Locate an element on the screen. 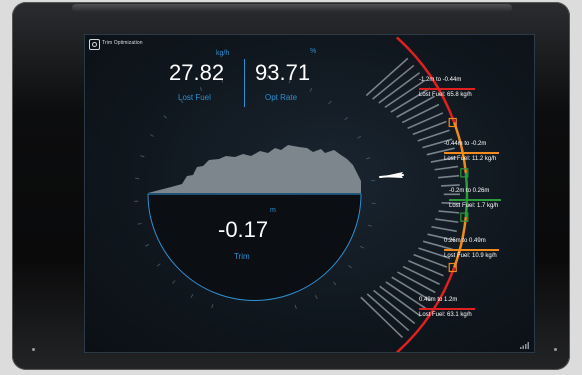 The width and height of the screenshot is (582, 375). zone-range-5: 0.49m to 1.2m is located at coordinates (438, 300).